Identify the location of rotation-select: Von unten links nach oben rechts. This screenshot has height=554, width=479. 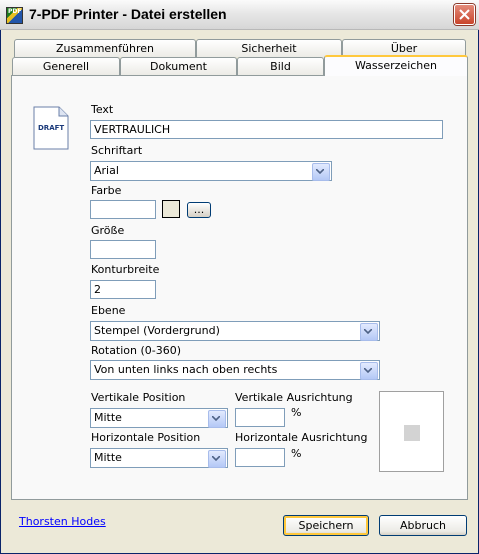
(235, 370).